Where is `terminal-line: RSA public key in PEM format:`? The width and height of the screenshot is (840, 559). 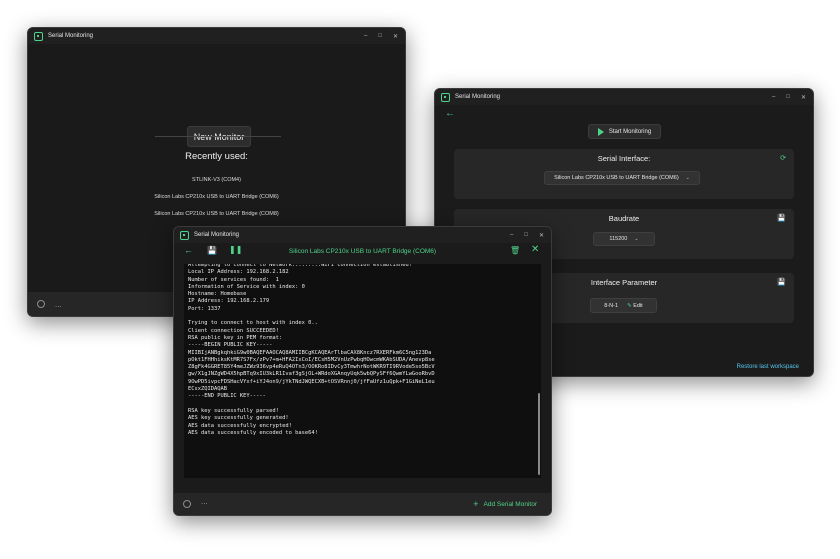 terminal-line: RSA public key in PEM format: is located at coordinates (235, 337).